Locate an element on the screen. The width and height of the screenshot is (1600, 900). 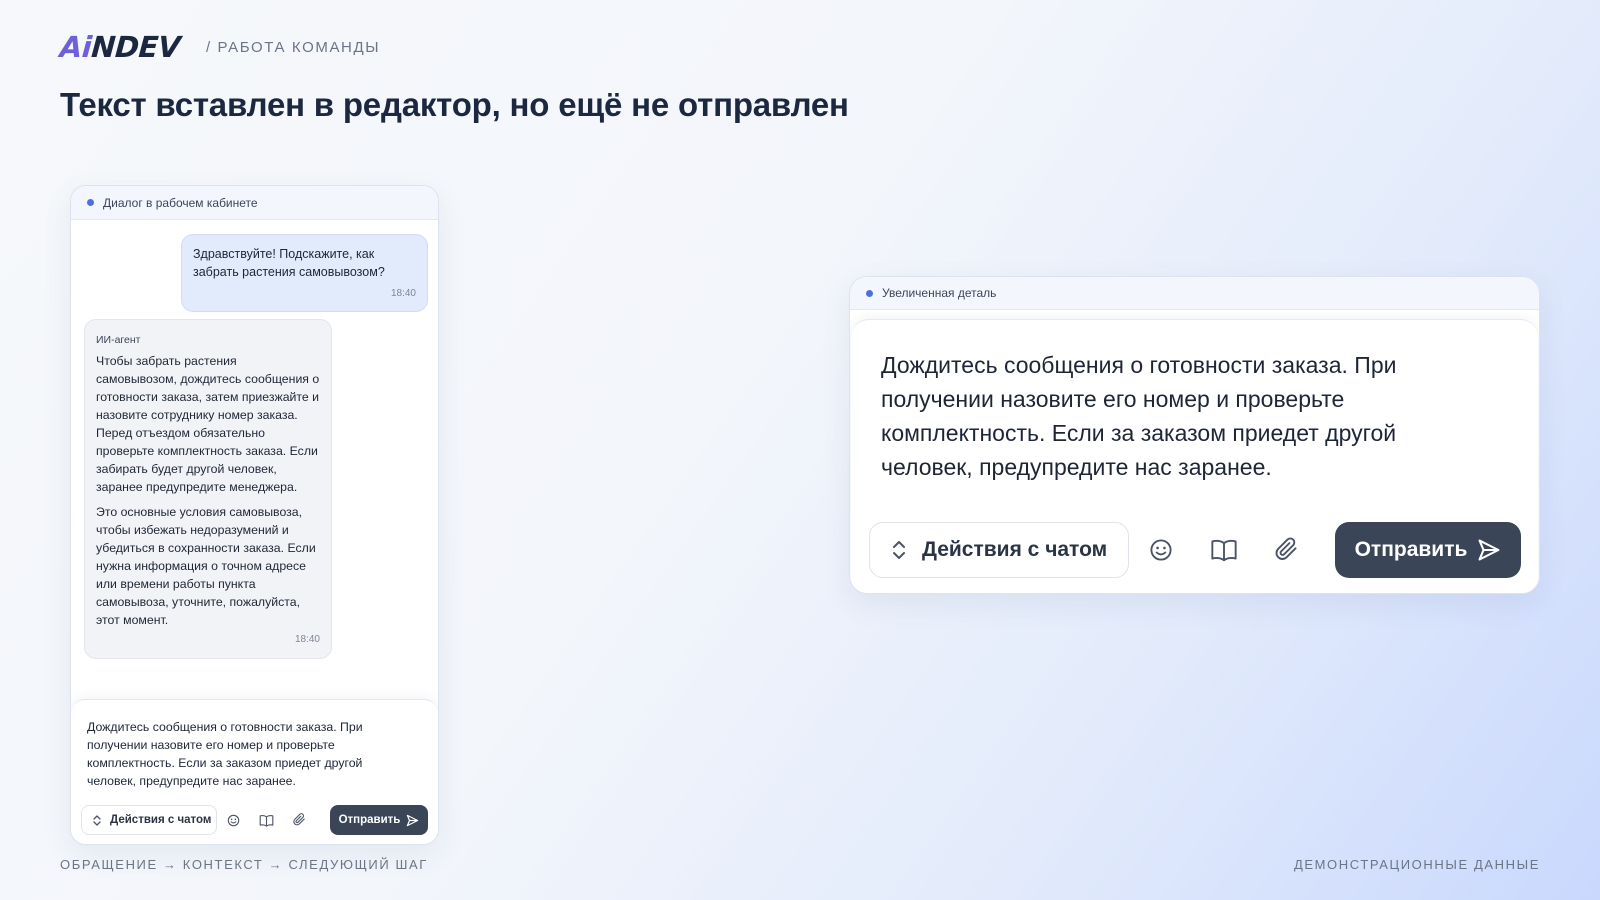
chat-panel-title: Диалог в рабочем кабинете is located at coordinates (180, 202).